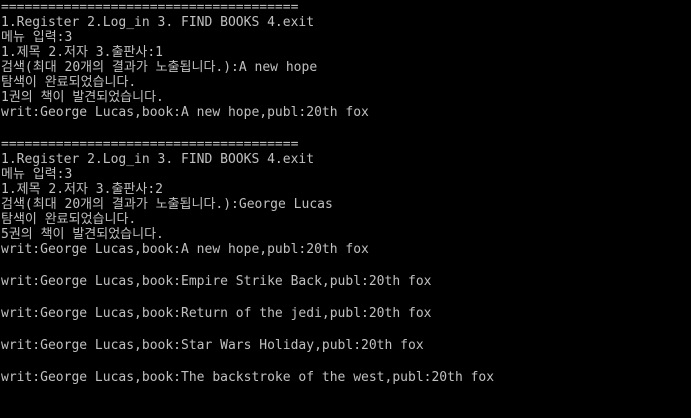  I want to click on search-query-line: 검색(최대 20개의 결과가 노출됩니다.):George Lucas, so click(167, 204).